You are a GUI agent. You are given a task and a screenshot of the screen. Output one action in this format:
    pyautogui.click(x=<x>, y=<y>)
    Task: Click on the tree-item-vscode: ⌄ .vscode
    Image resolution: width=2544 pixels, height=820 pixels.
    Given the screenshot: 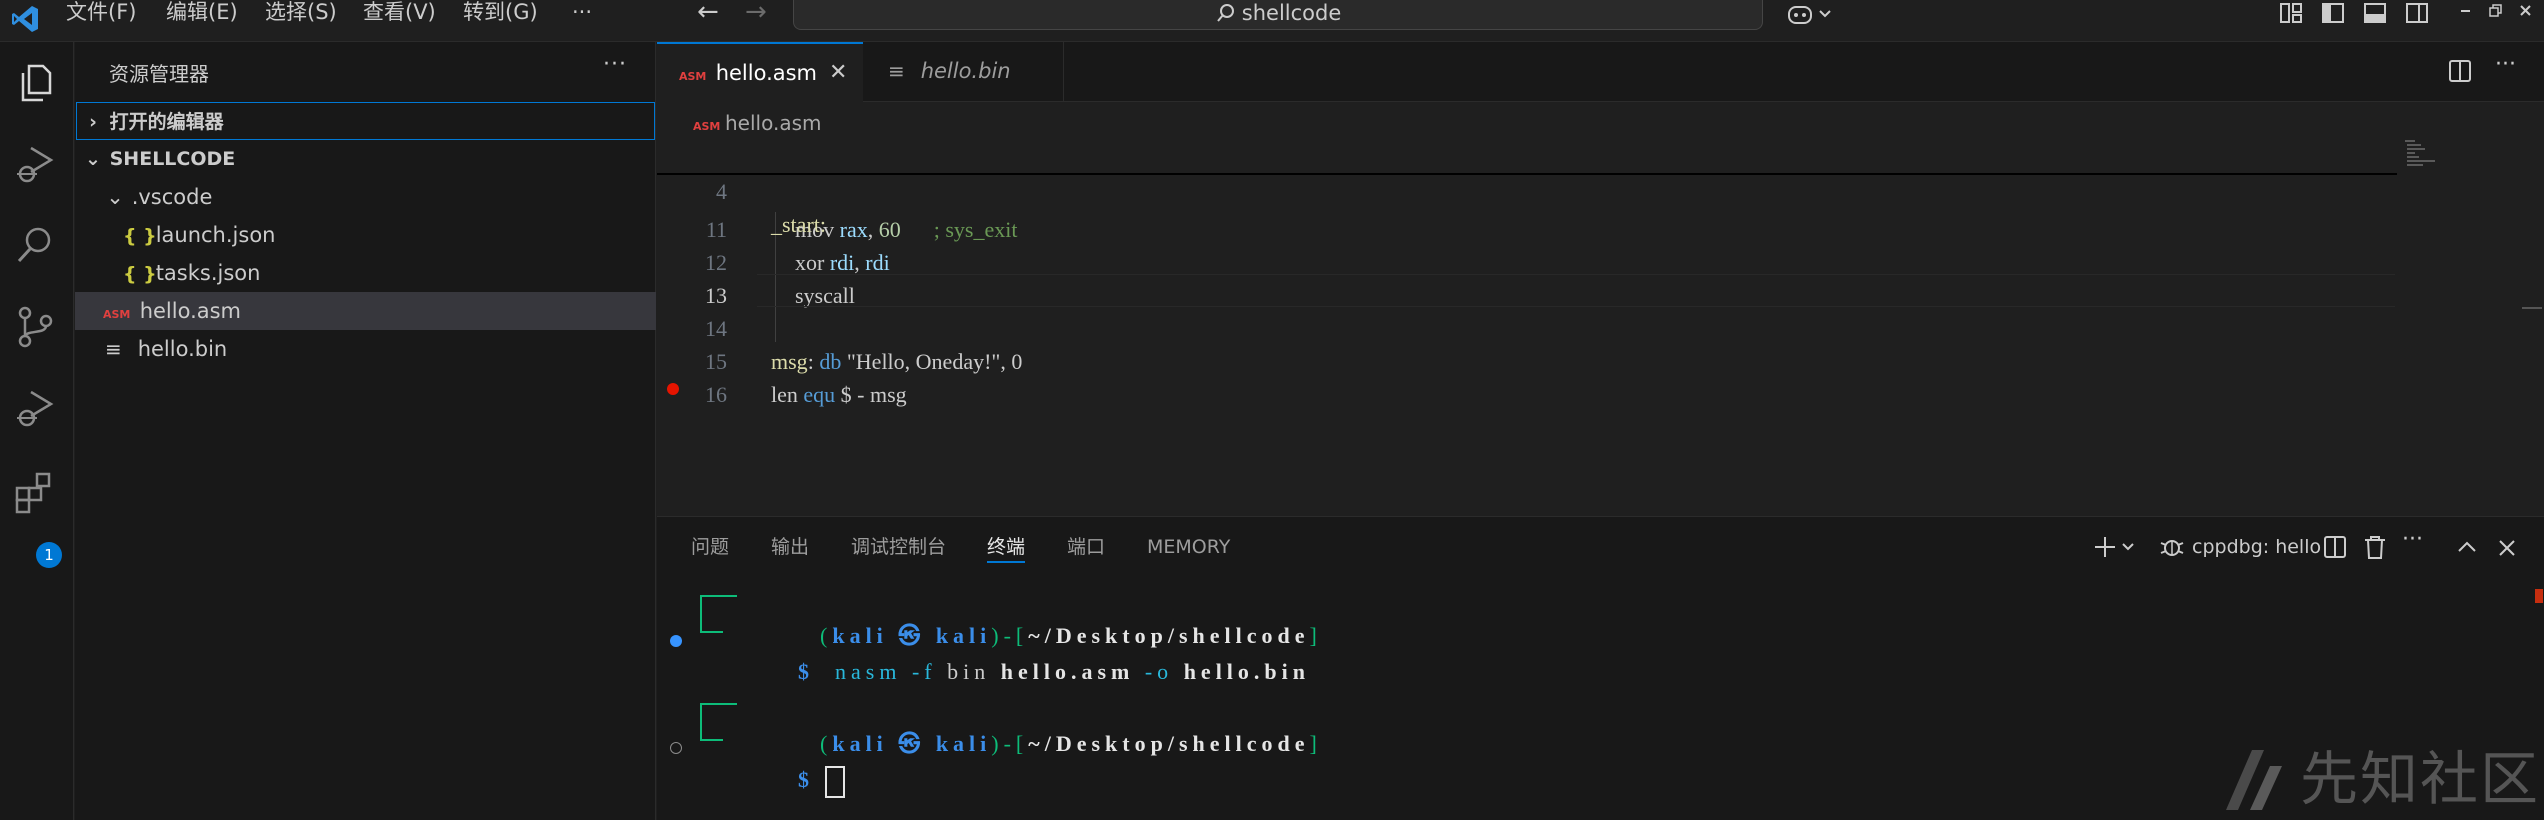 What is the action you would take?
    pyautogui.click(x=365, y=197)
    